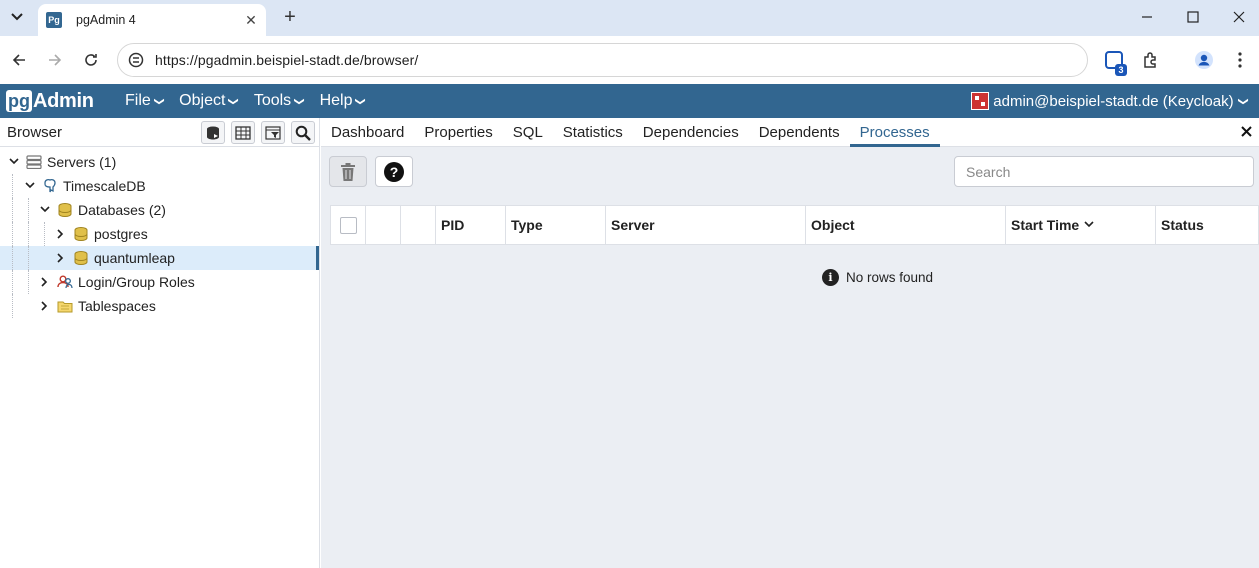 This screenshot has width=1259, height=568. Describe the element at coordinates (1240, 60) in the screenshot. I see `kebab-menu-icon` at that location.